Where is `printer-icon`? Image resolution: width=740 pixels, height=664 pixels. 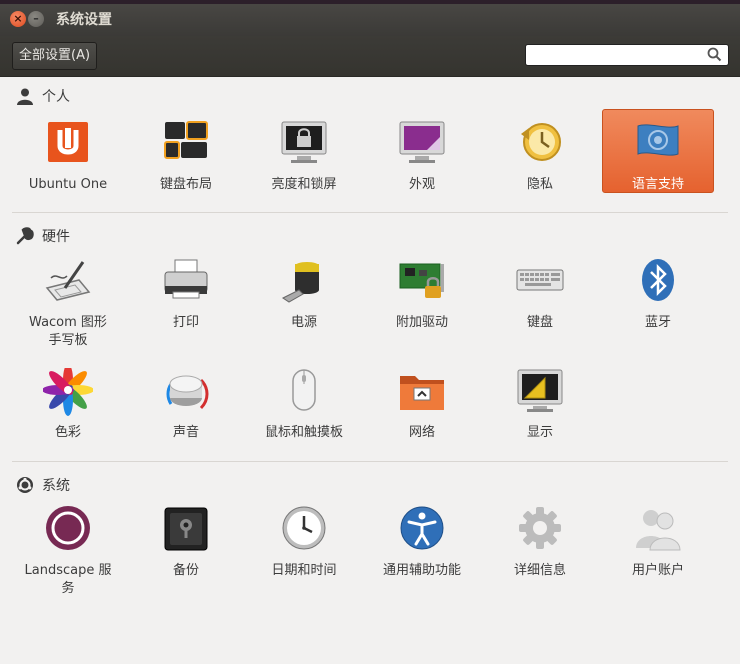
printer-icon is located at coordinates (186, 279).